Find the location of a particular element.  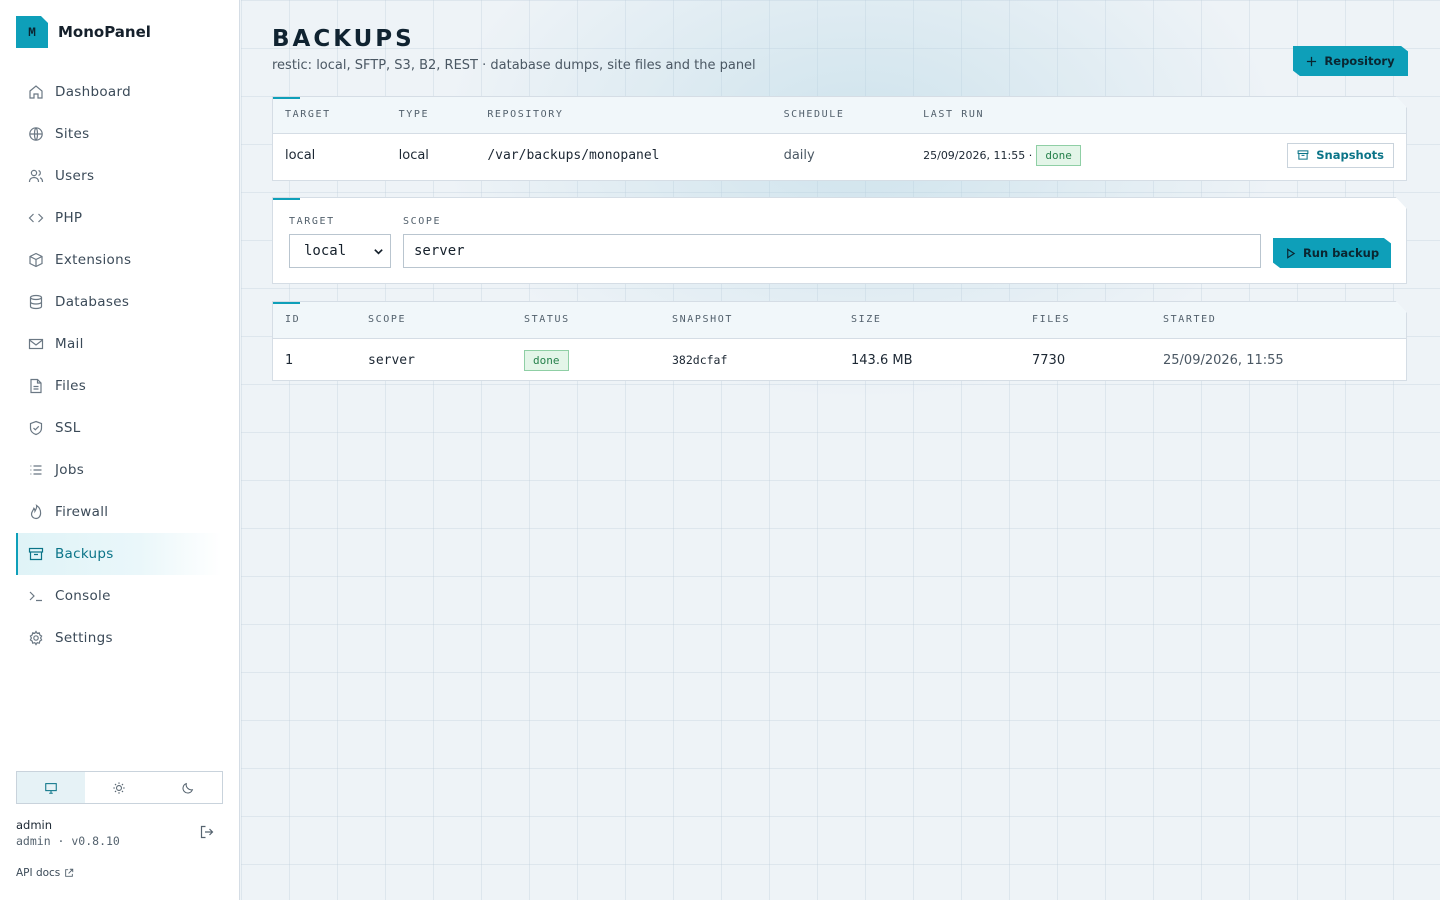

target-field-label: TARGET is located at coordinates (312, 221).